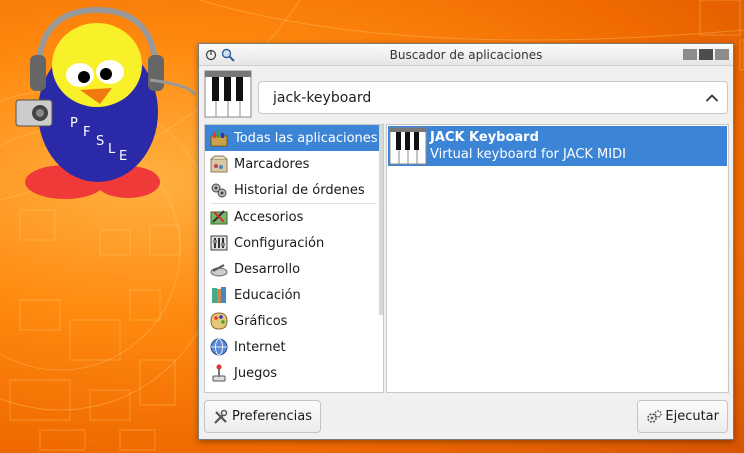 The image size is (744, 453). I want to click on category-label: Gráficos, so click(261, 321).